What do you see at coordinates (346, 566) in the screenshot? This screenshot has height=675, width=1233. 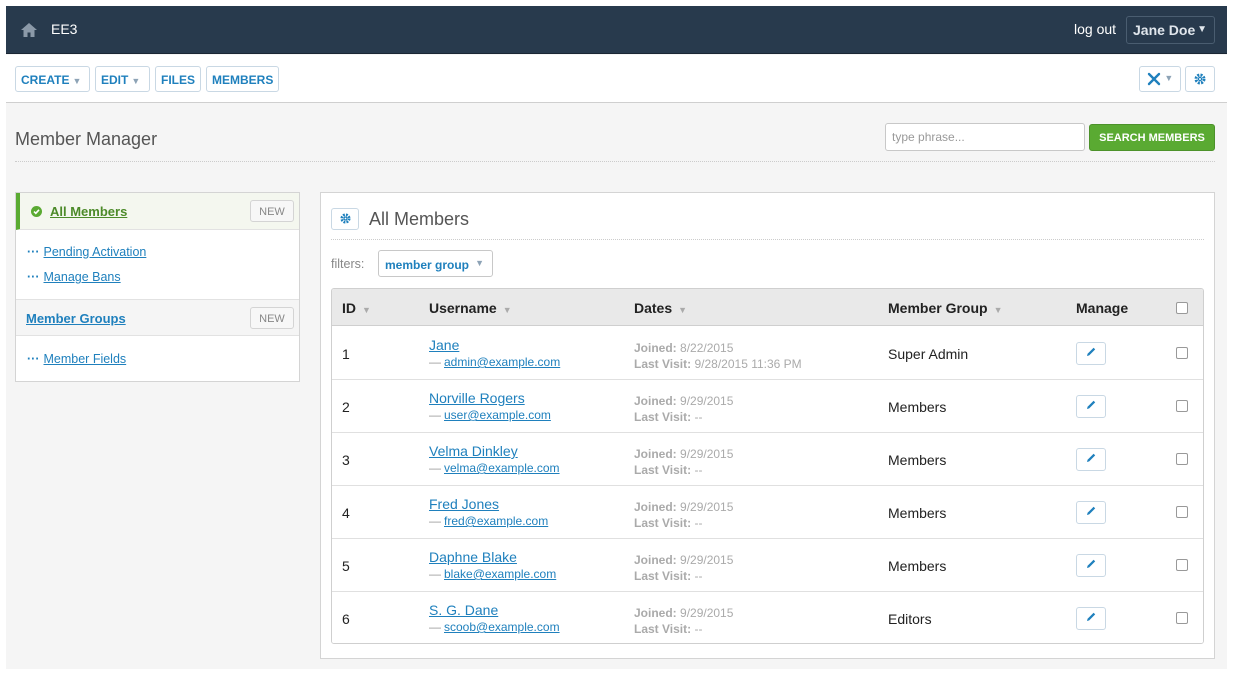 I see `member-id: 5` at bounding box center [346, 566].